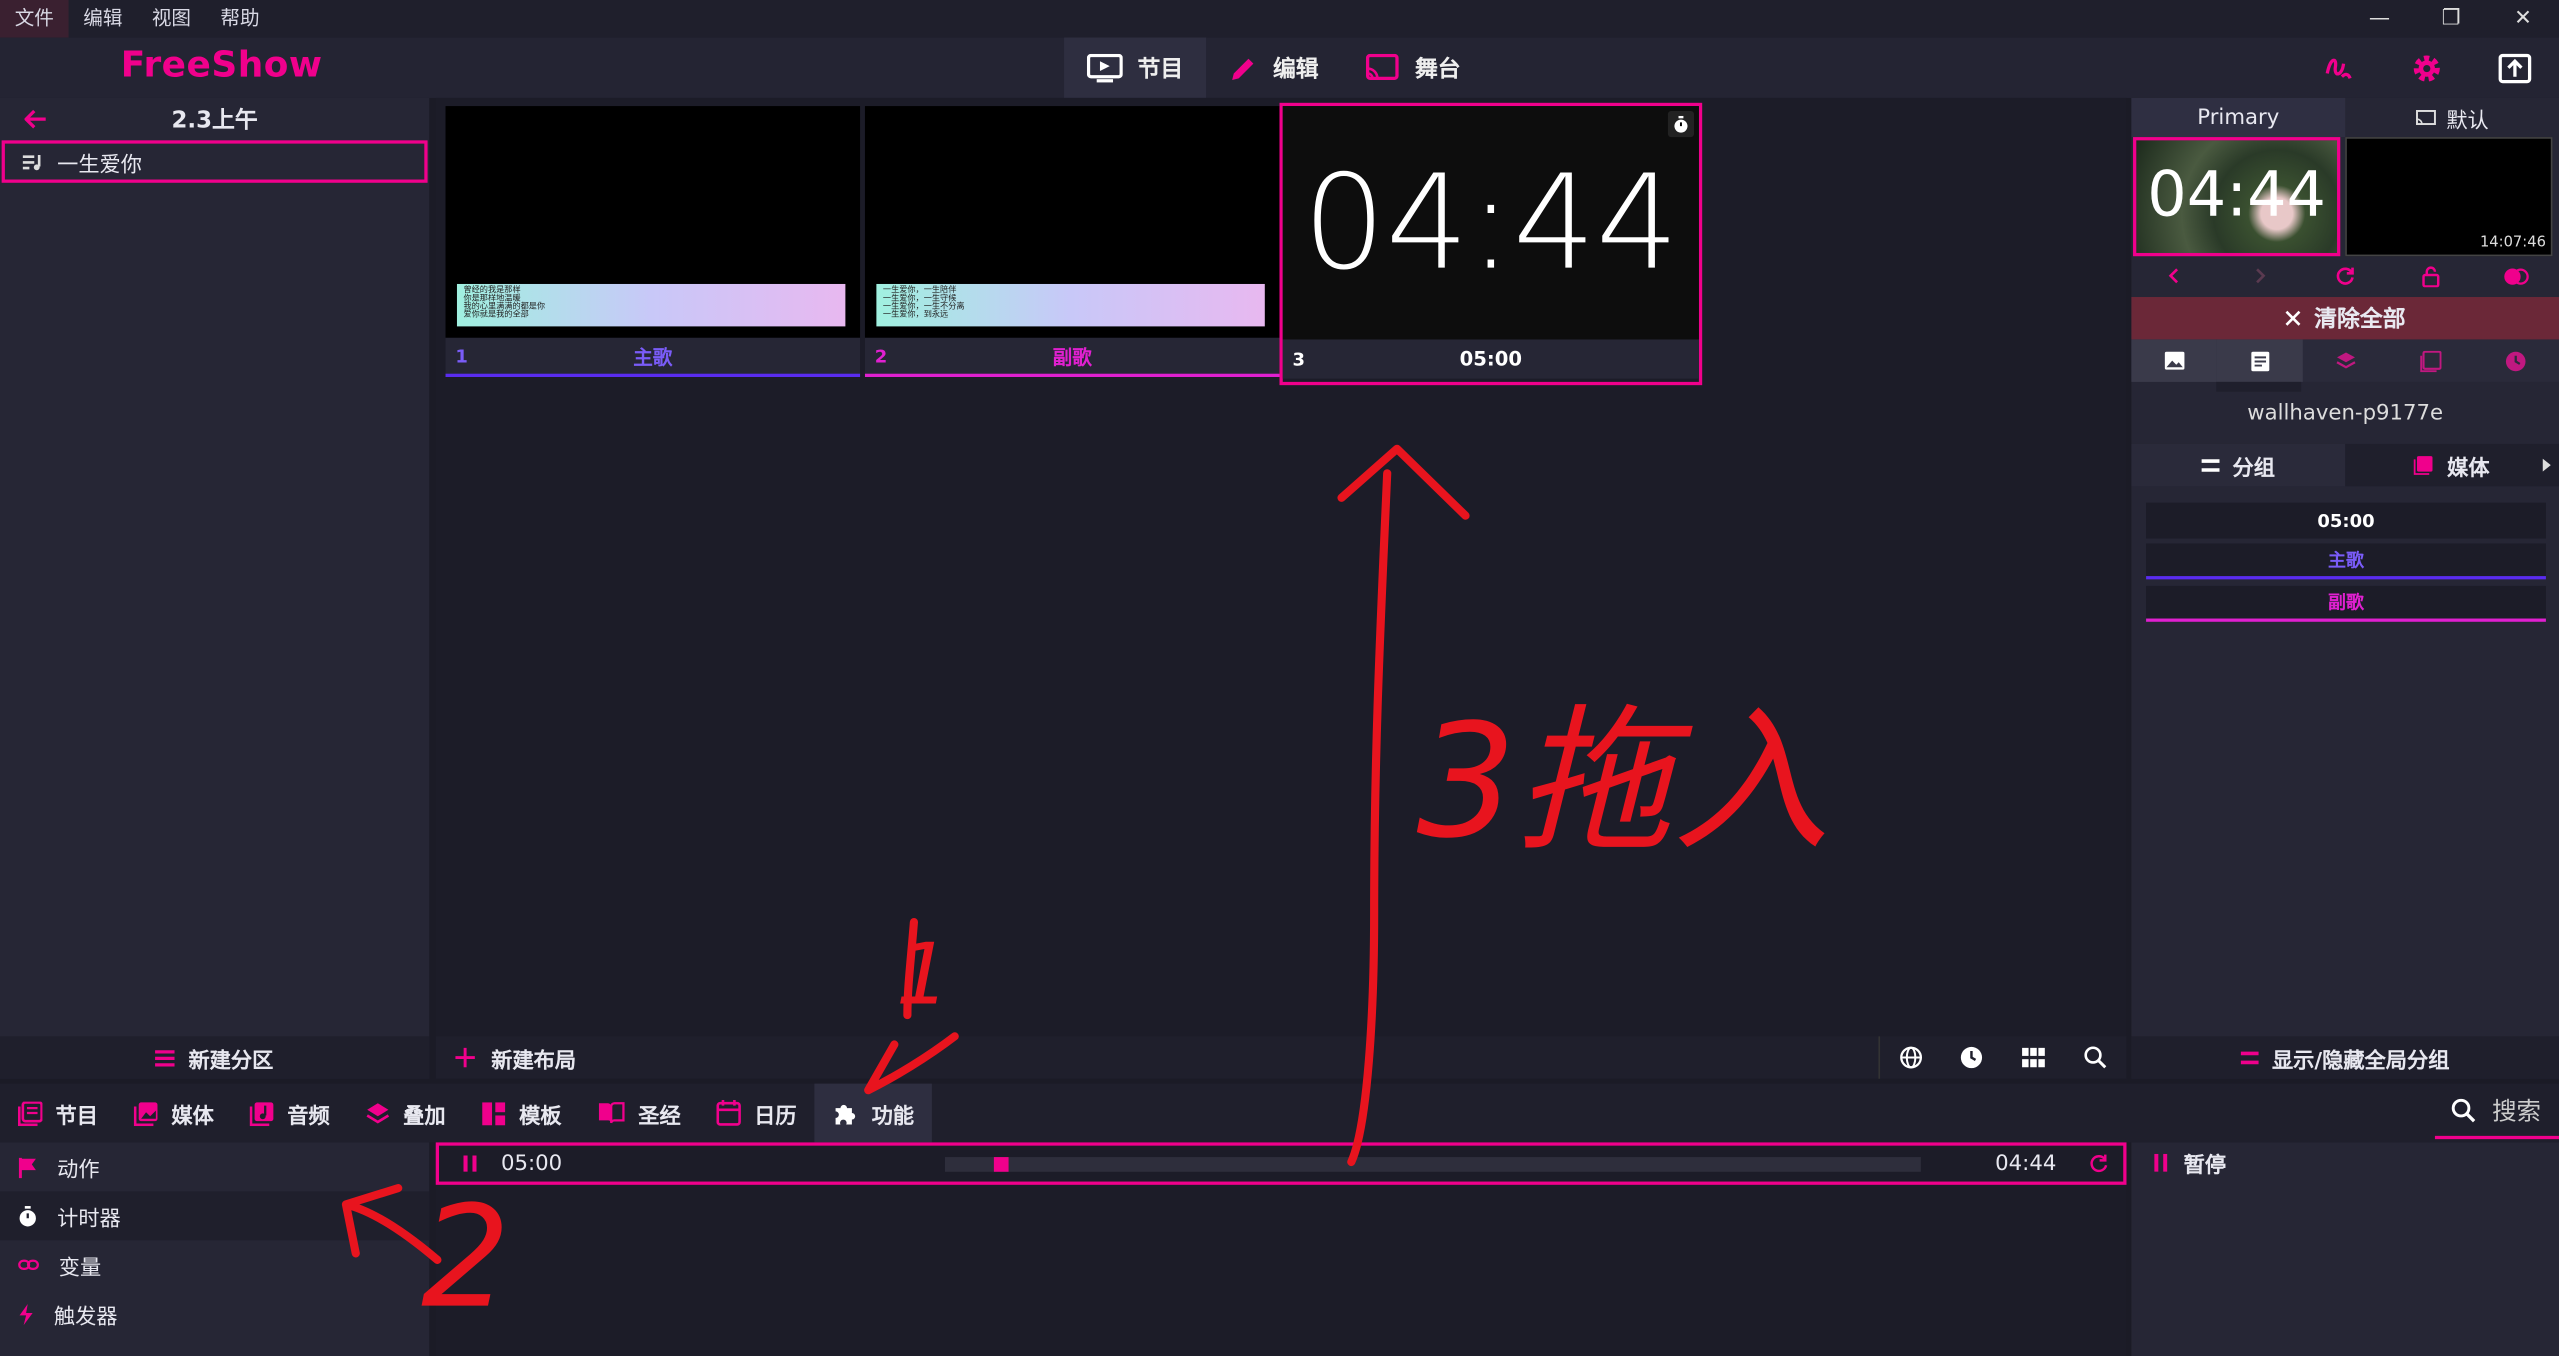 The height and width of the screenshot is (1356, 2559). What do you see at coordinates (496, 315) in the screenshot?
I see `lyric-line: 爱你就是我的全部` at bounding box center [496, 315].